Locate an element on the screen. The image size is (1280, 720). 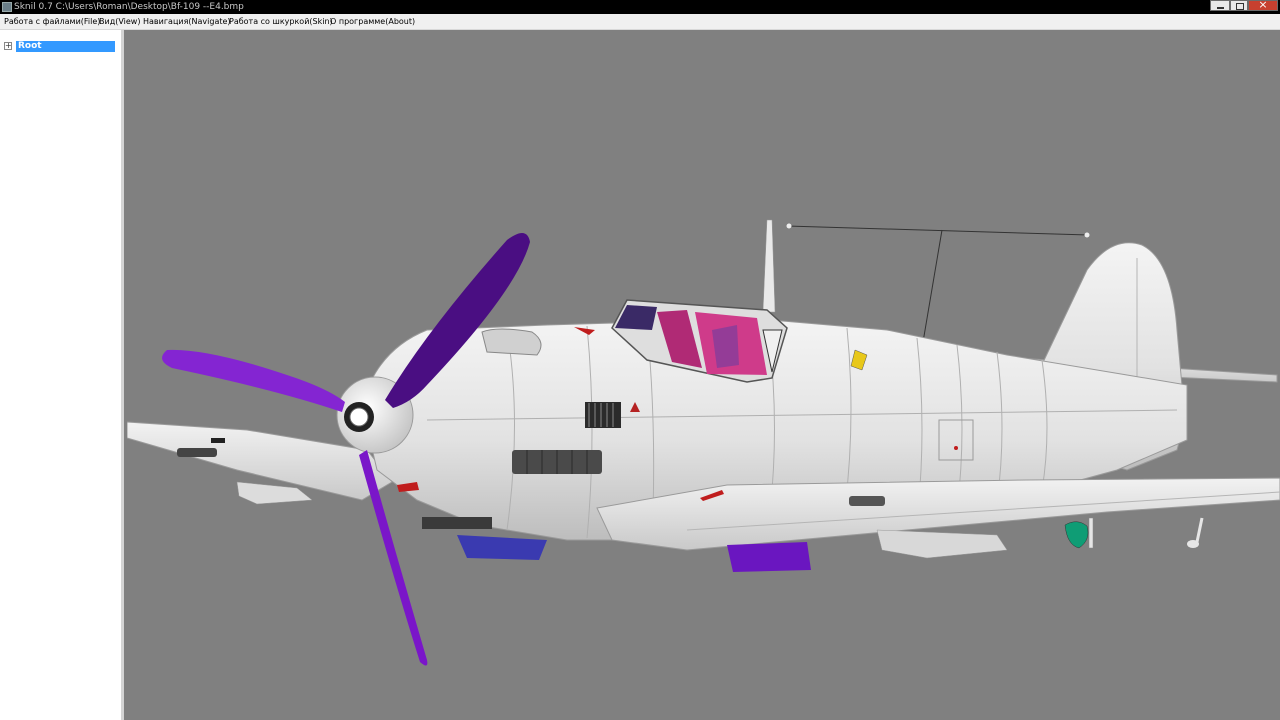
tree-node-root: + Root is located at coordinates (59, 46).